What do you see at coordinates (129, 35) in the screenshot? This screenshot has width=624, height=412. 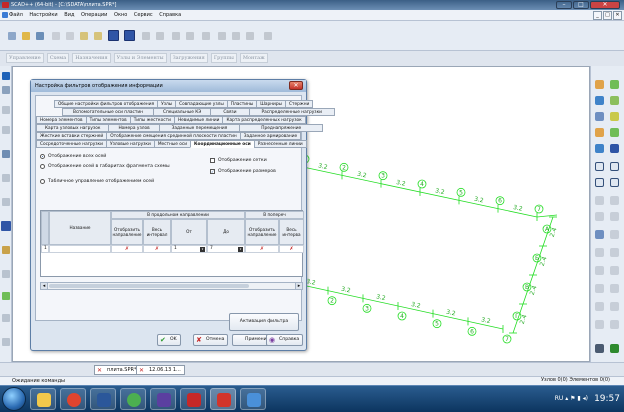 I see `filter-view-icon` at bounding box center [129, 35].